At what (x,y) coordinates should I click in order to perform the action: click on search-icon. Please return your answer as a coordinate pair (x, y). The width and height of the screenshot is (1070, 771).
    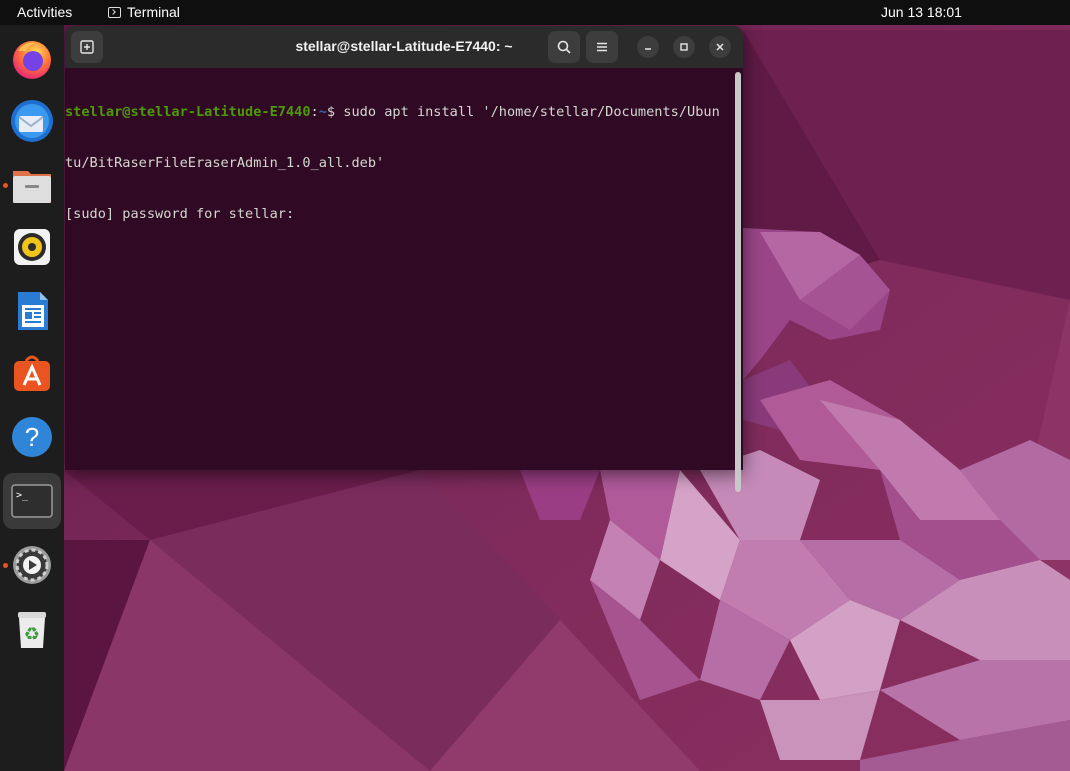
    Looking at the image, I should click on (564, 47).